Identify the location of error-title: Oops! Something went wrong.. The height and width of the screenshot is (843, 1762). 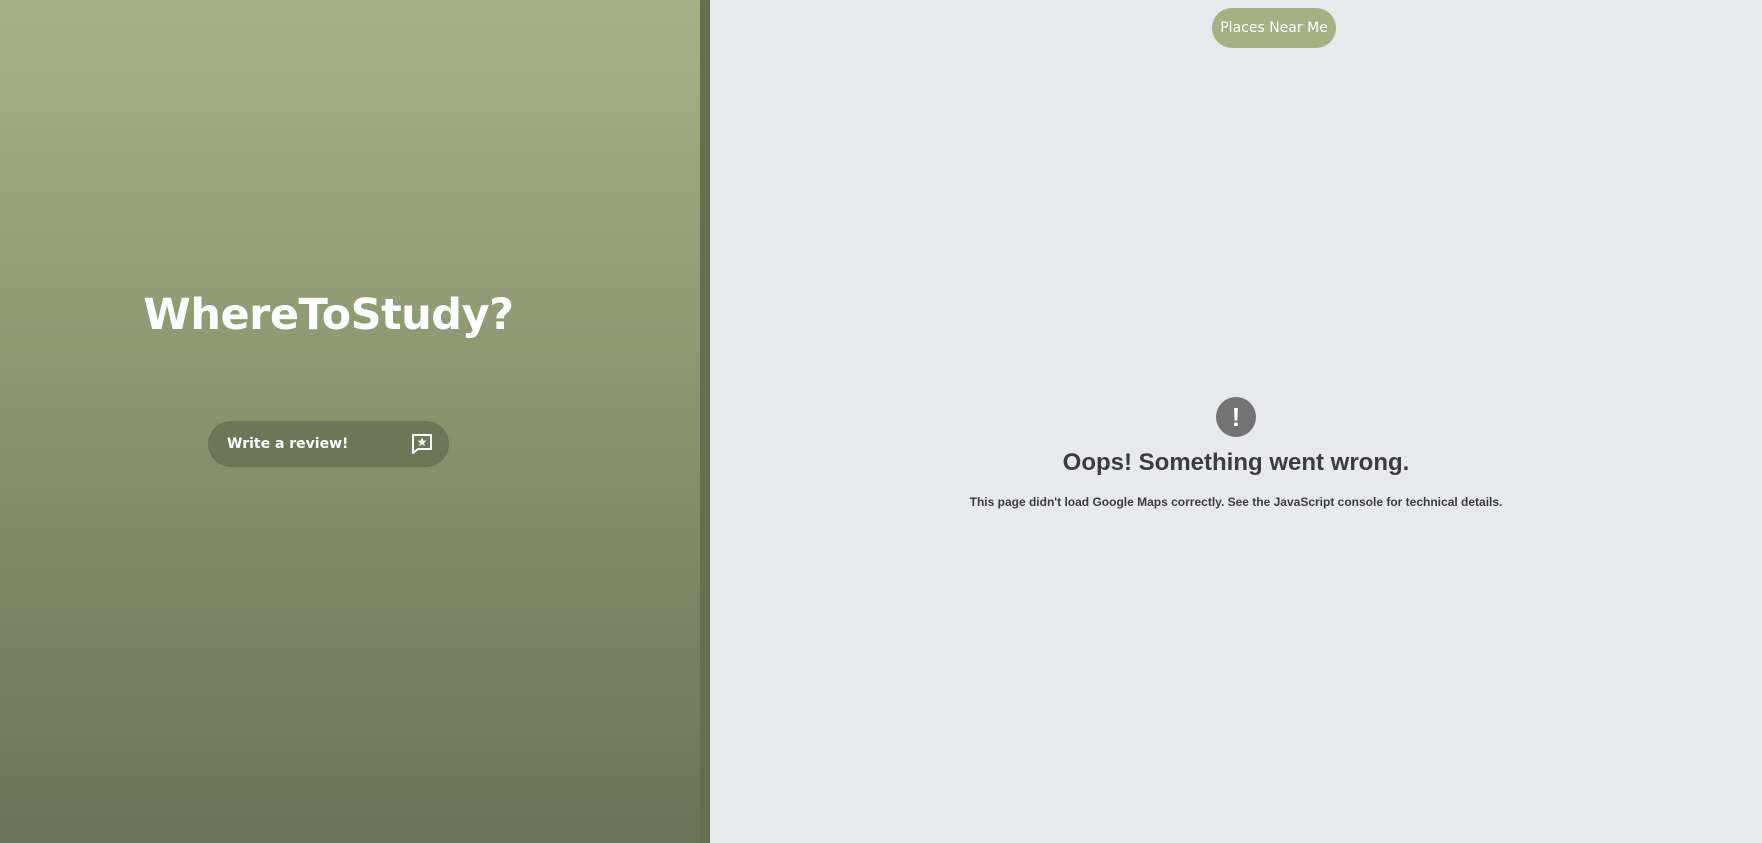
(1236, 462).